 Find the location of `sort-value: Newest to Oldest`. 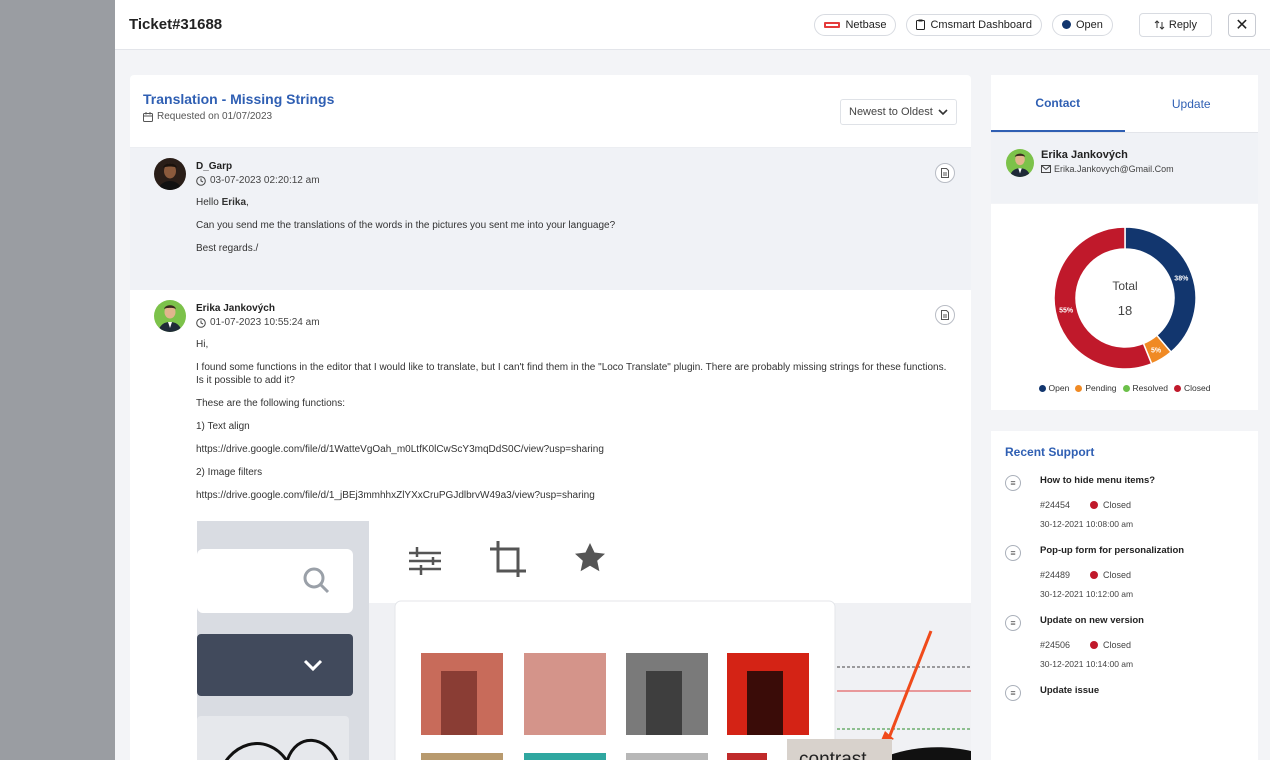

sort-value: Newest to Oldest is located at coordinates (891, 112).